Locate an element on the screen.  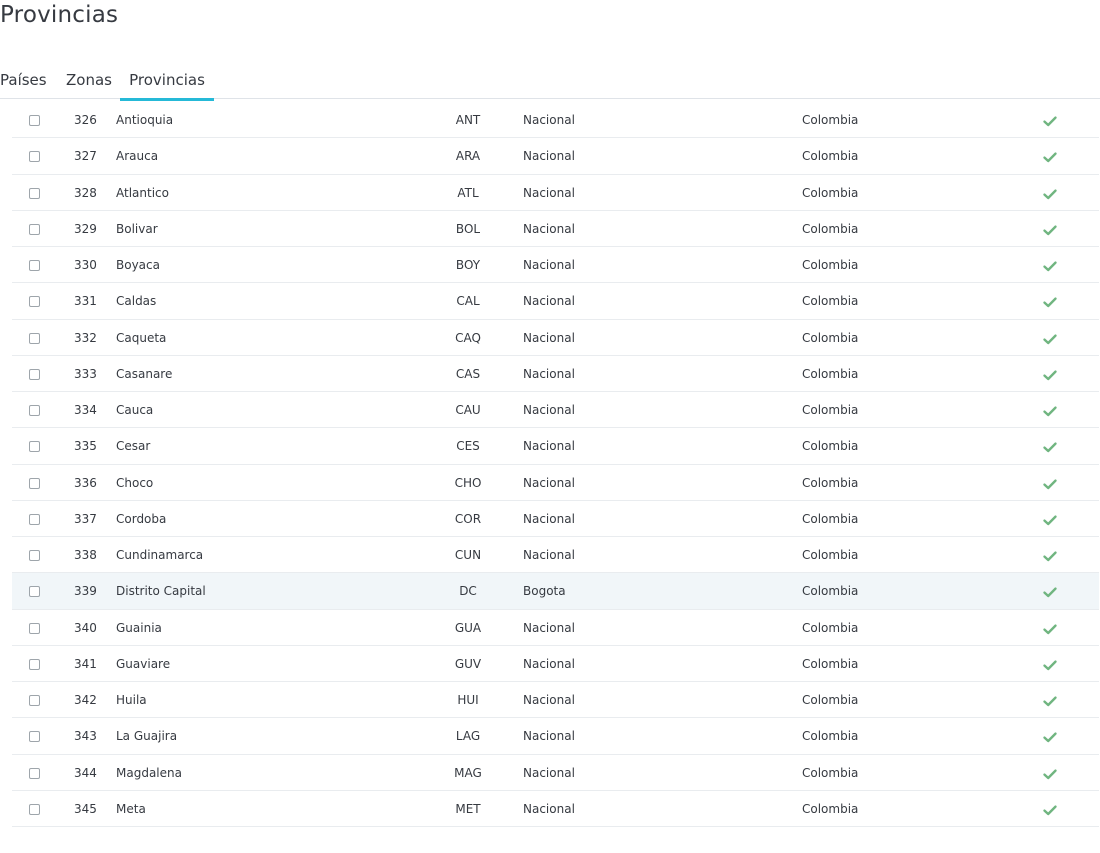
tab-bar: Países Zonas Provincias is located at coordinates (550, 81).